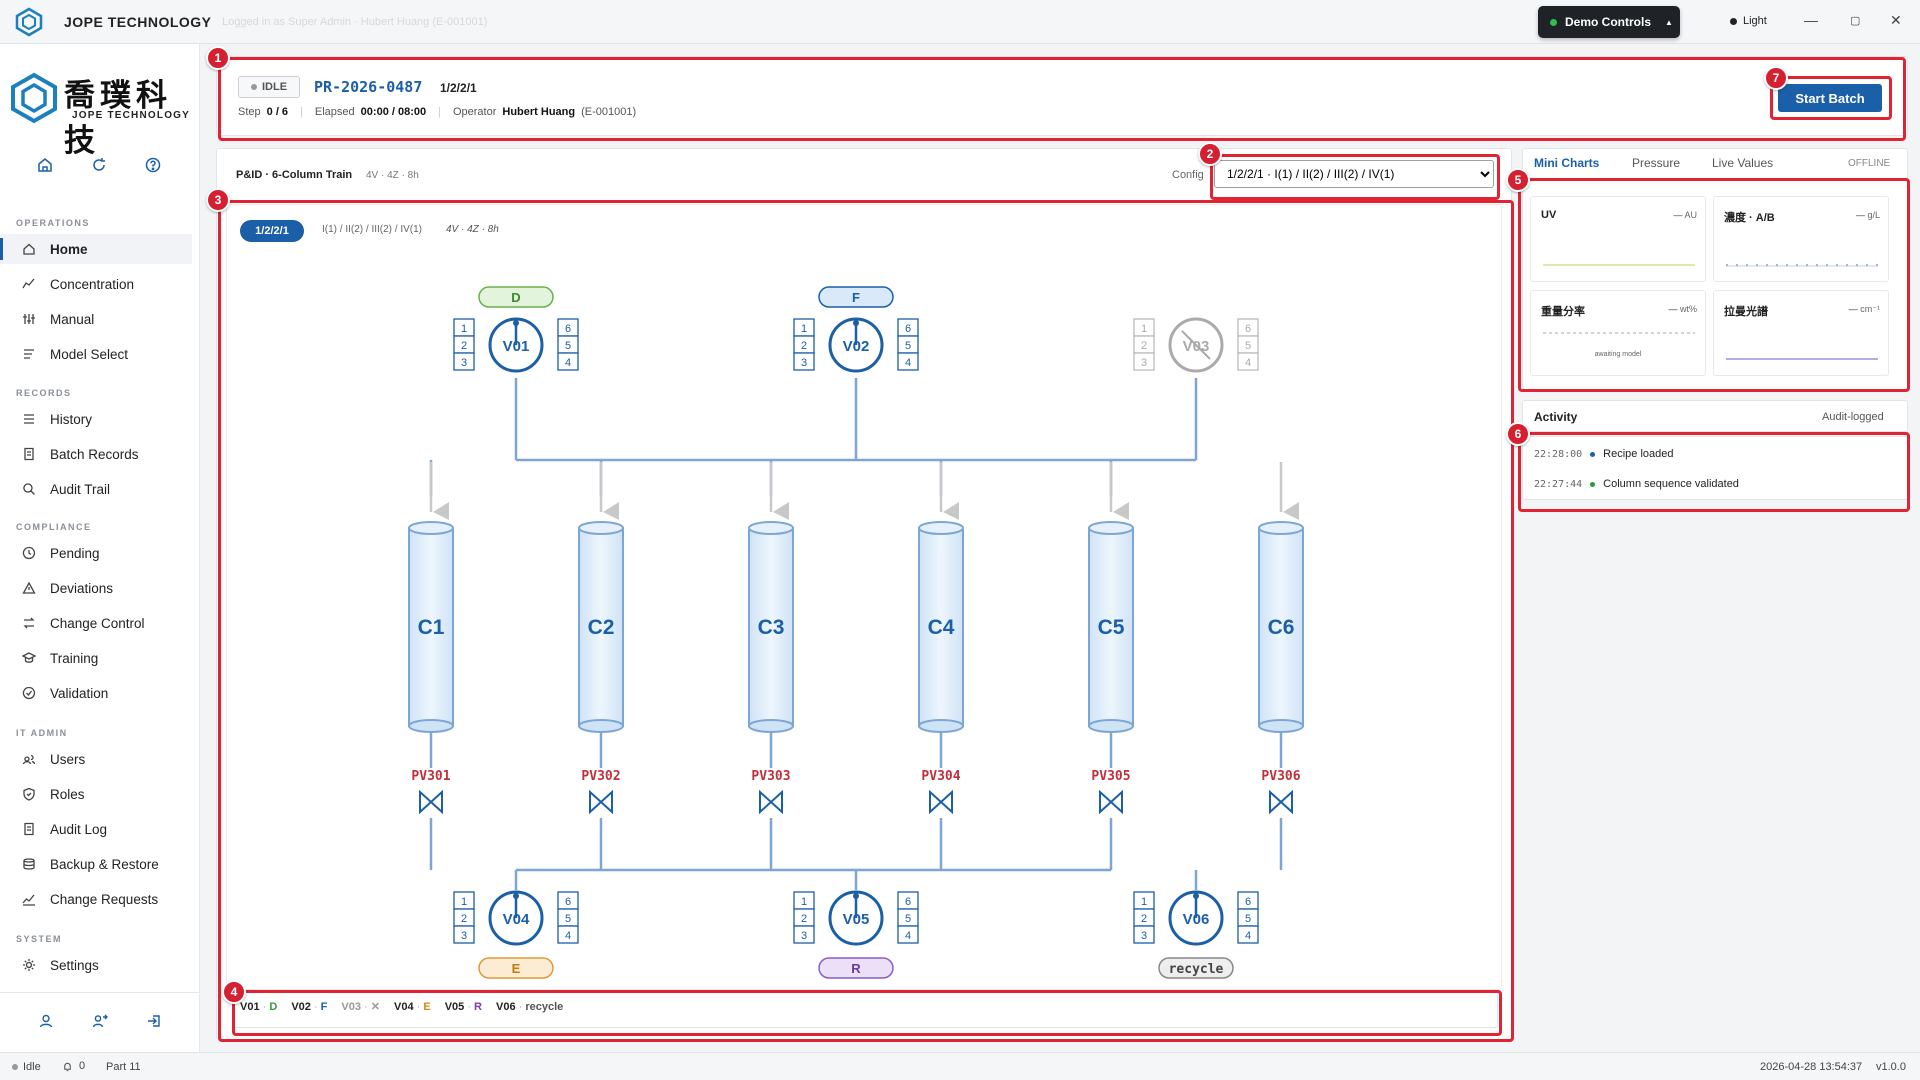 The image size is (1920, 1080). What do you see at coordinates (1638, 454) in the screenshot?
I see `activity-text: Recipe loaded` at bounding box center [1638, 454].